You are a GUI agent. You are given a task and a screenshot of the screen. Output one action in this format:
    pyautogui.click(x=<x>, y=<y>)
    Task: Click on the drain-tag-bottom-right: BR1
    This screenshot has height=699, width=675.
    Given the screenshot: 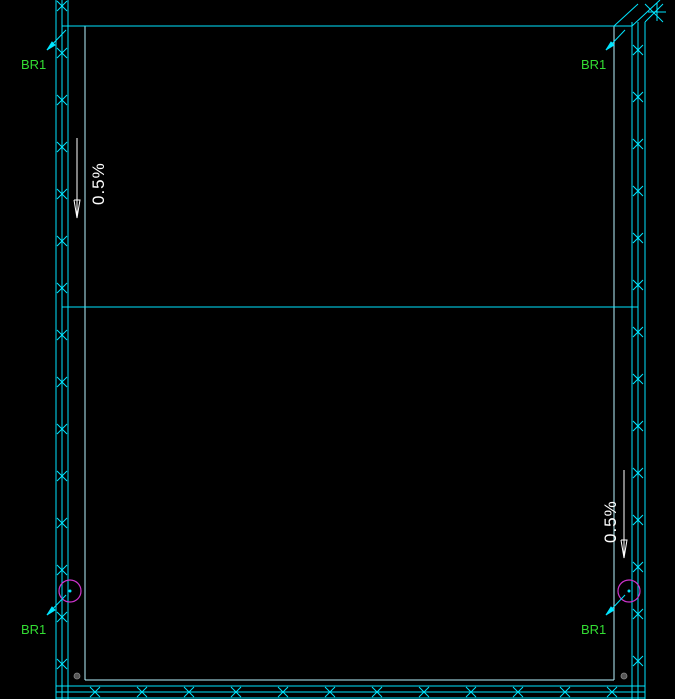 What is the action you would take?
    pyautogui.click(x=593, y=629)
    